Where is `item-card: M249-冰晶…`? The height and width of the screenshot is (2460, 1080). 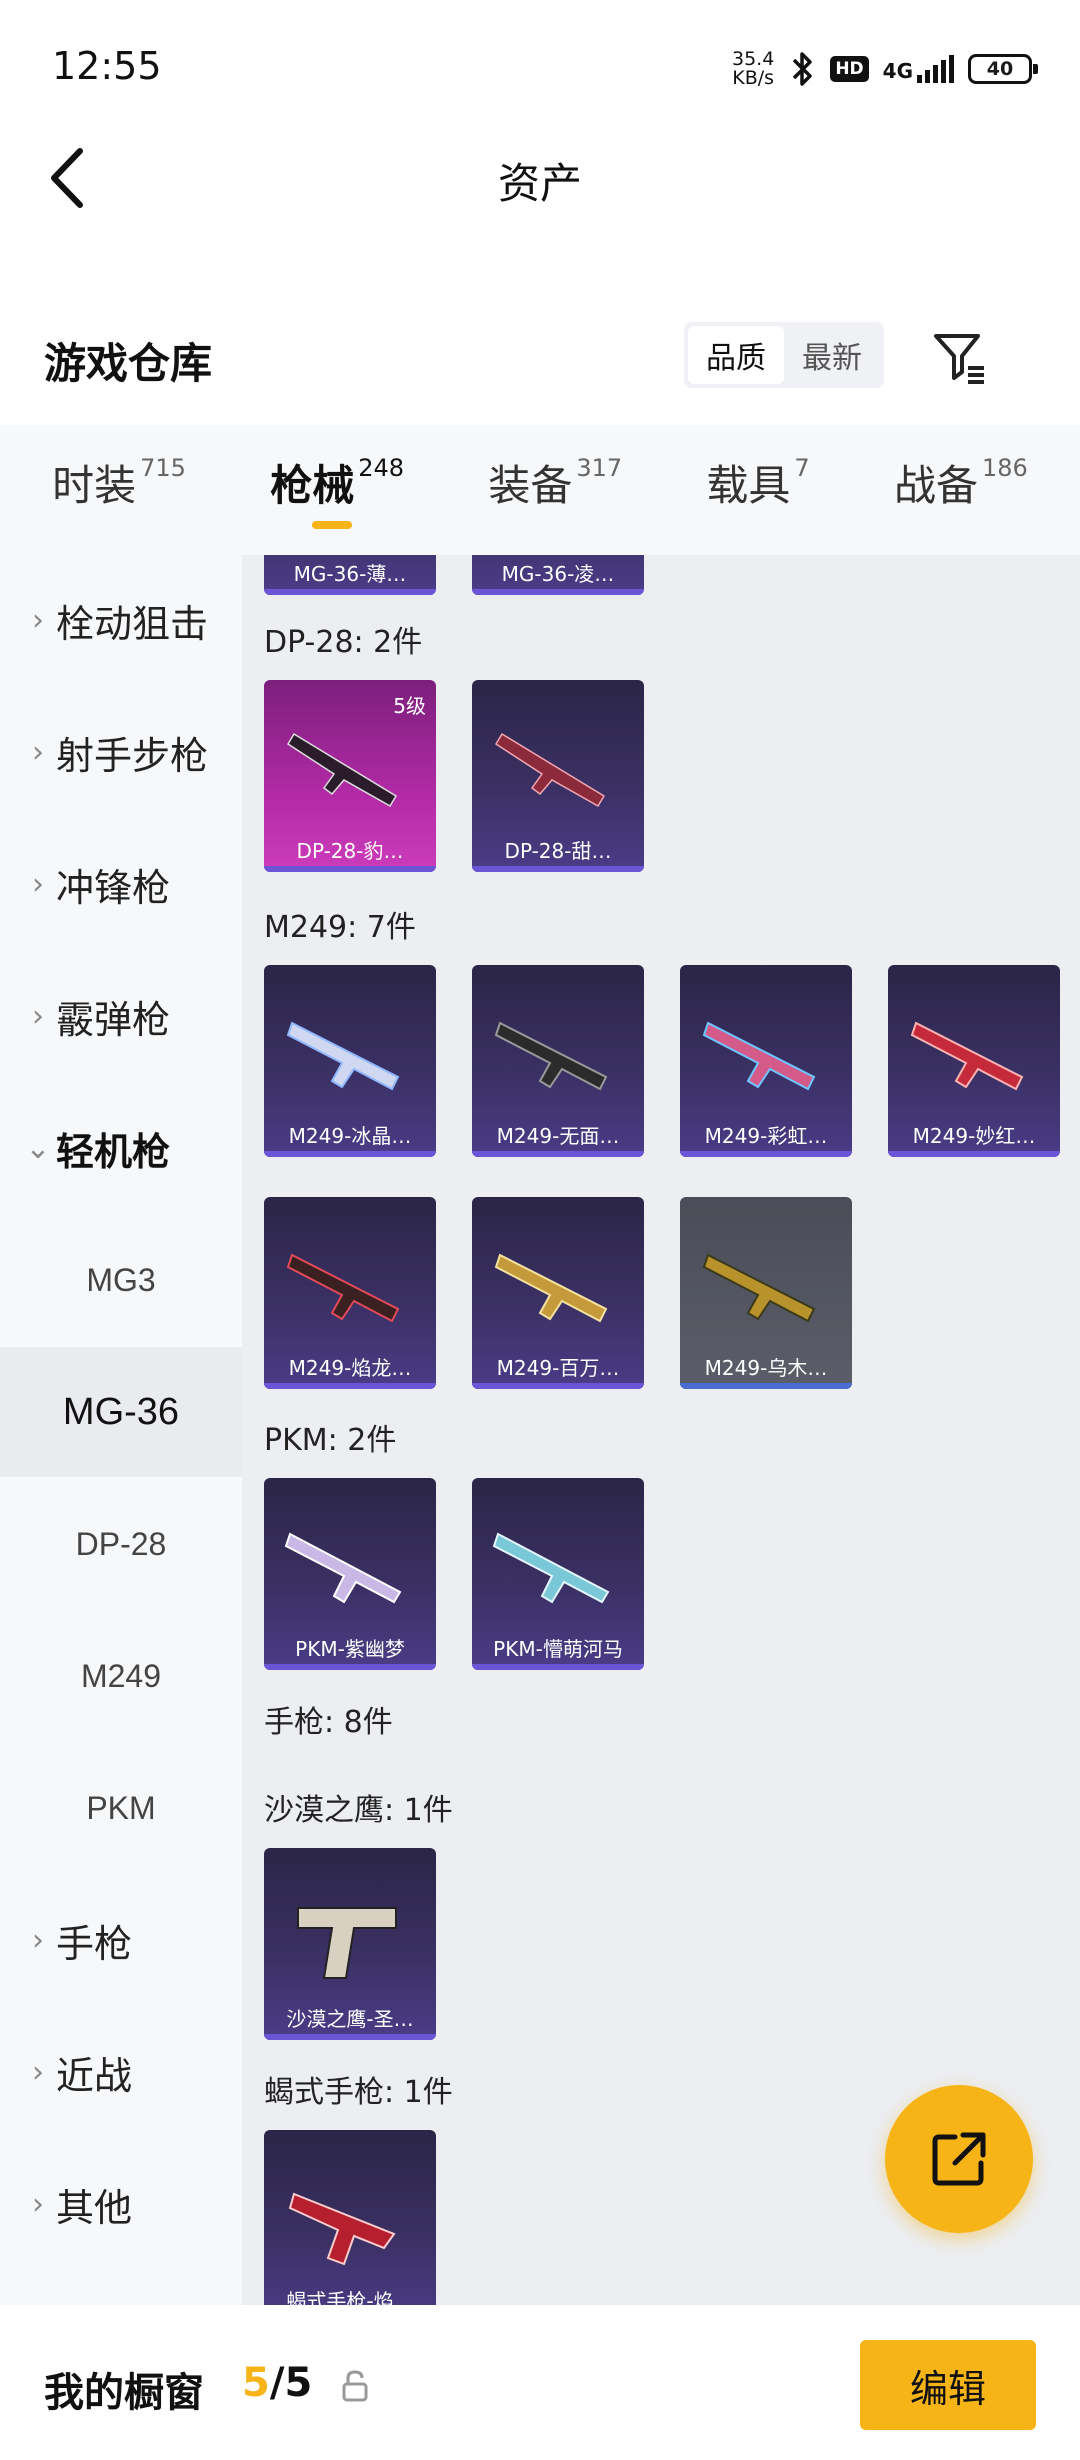
item-card: M249-冰晶… is located at coordinates (350, 1061).